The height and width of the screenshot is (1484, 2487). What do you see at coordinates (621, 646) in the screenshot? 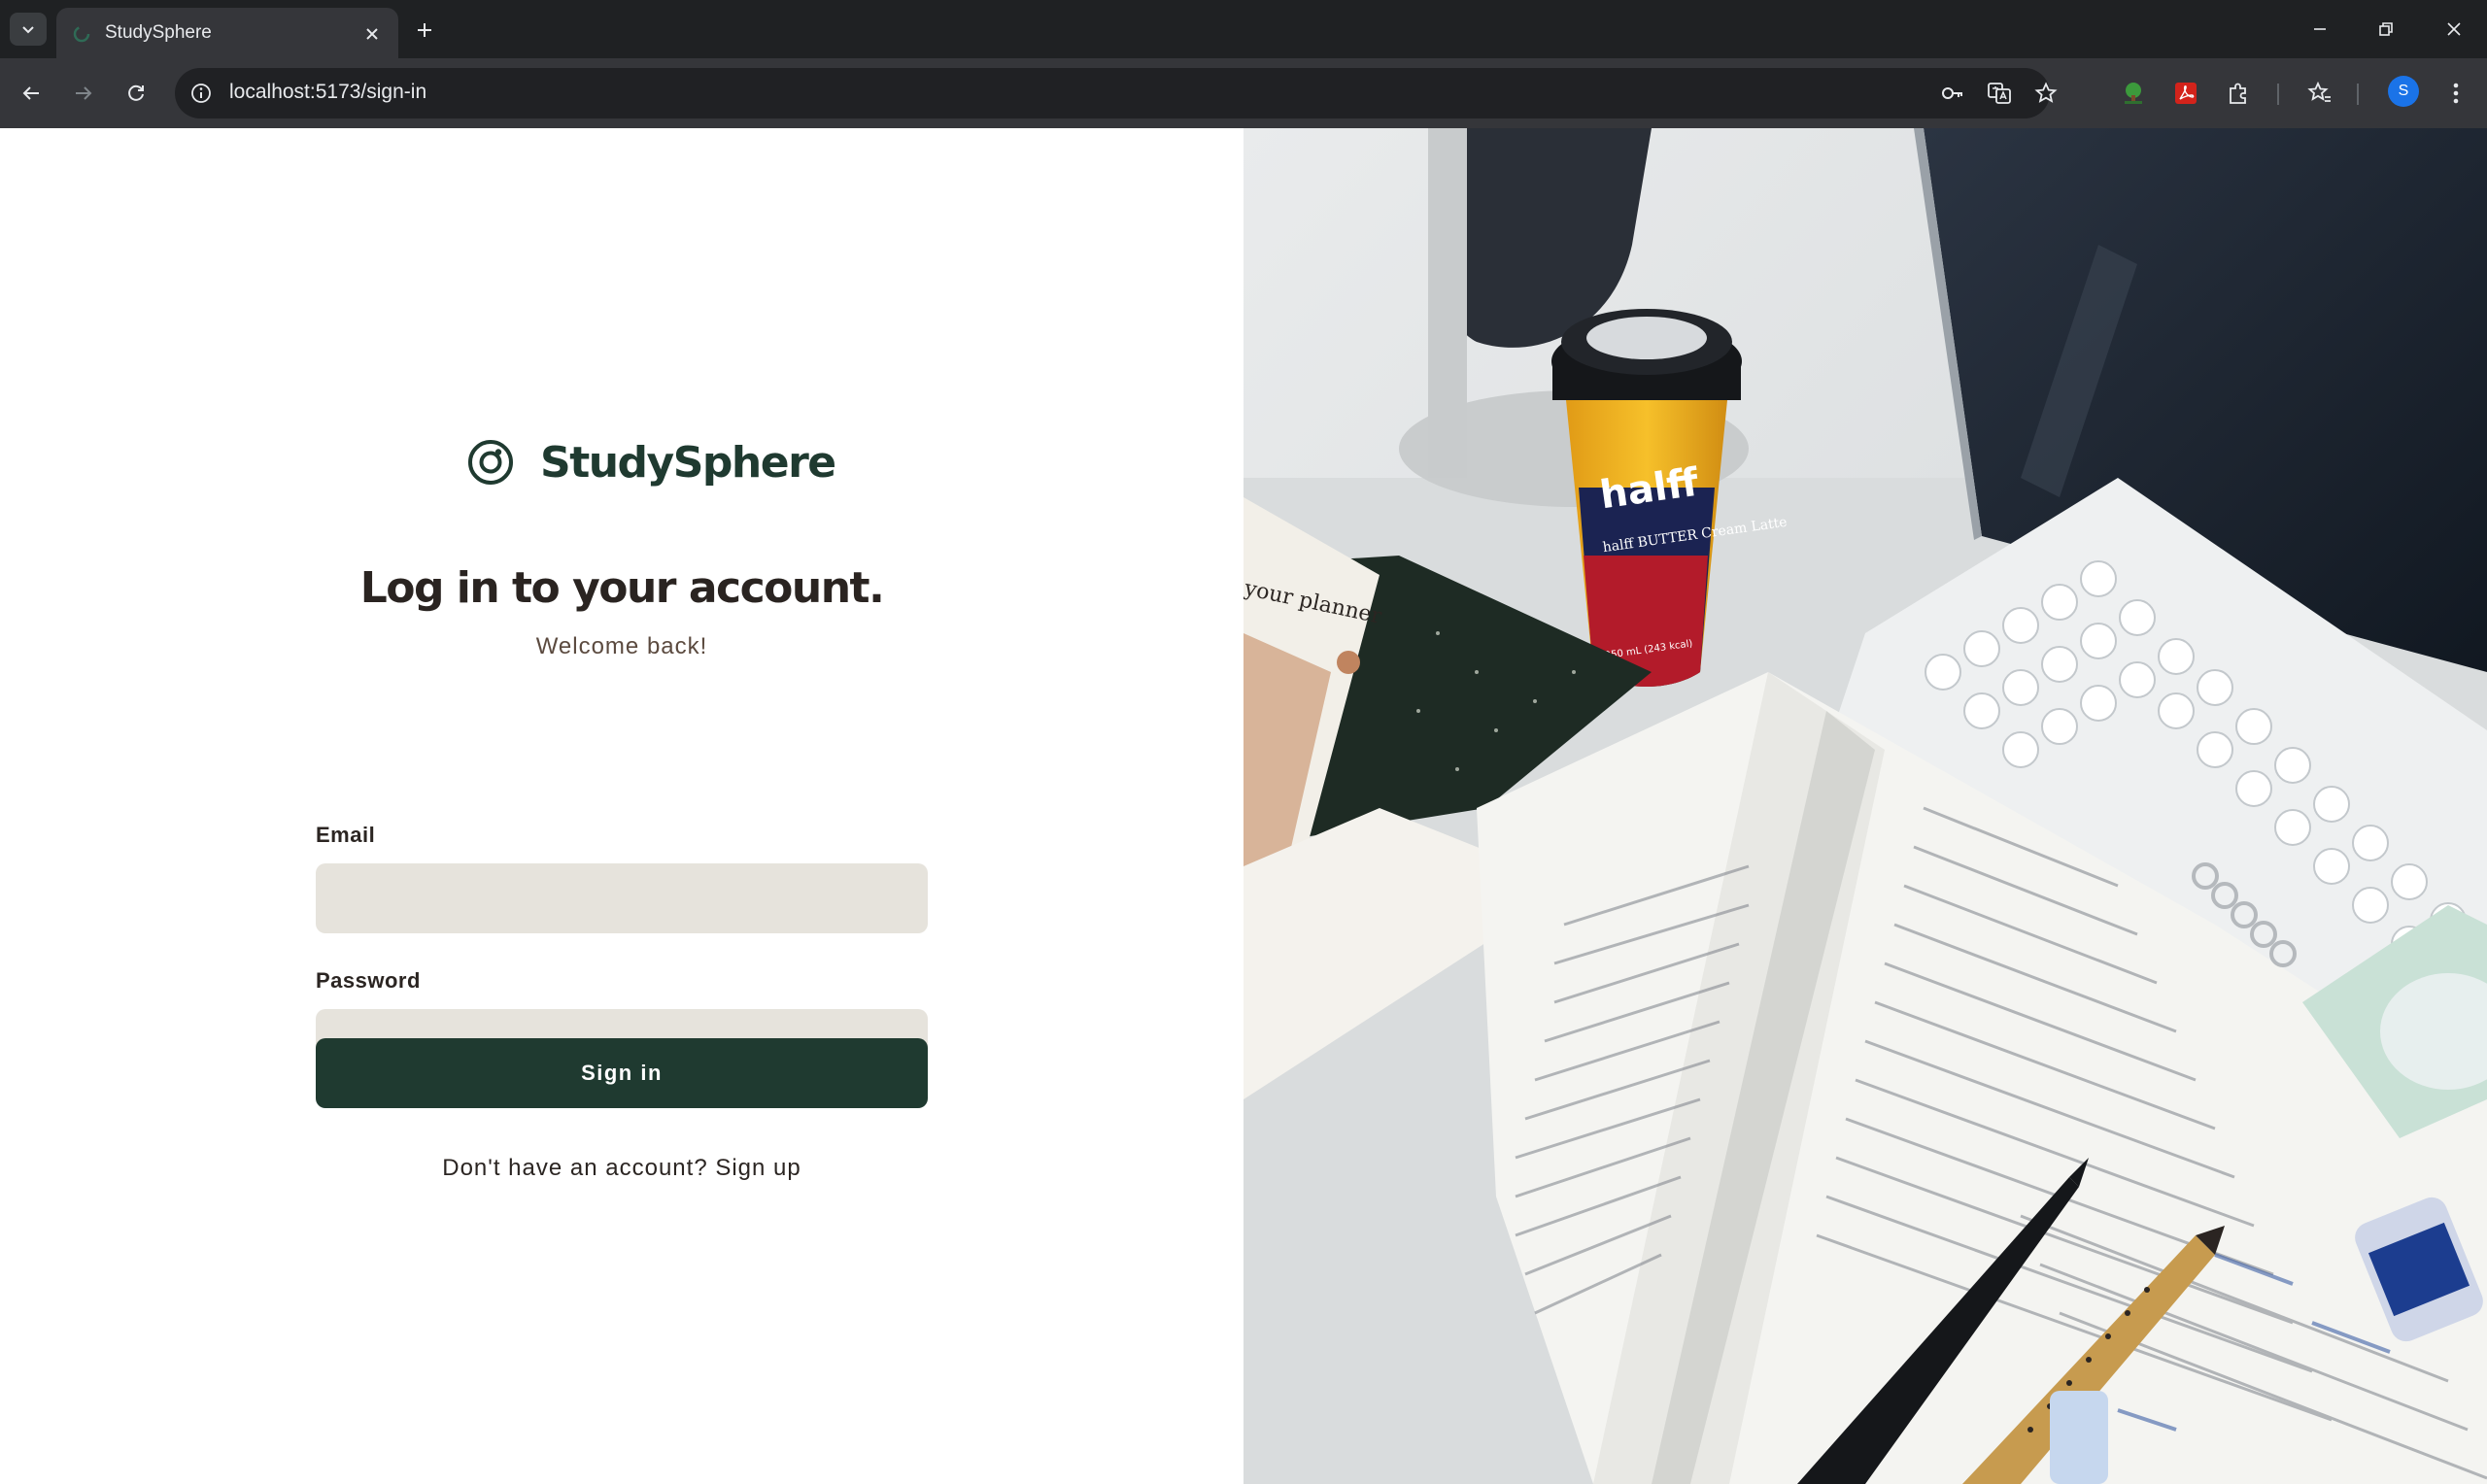
I see `welcome-text: Welcome back!` at bounding box center [621, 646].